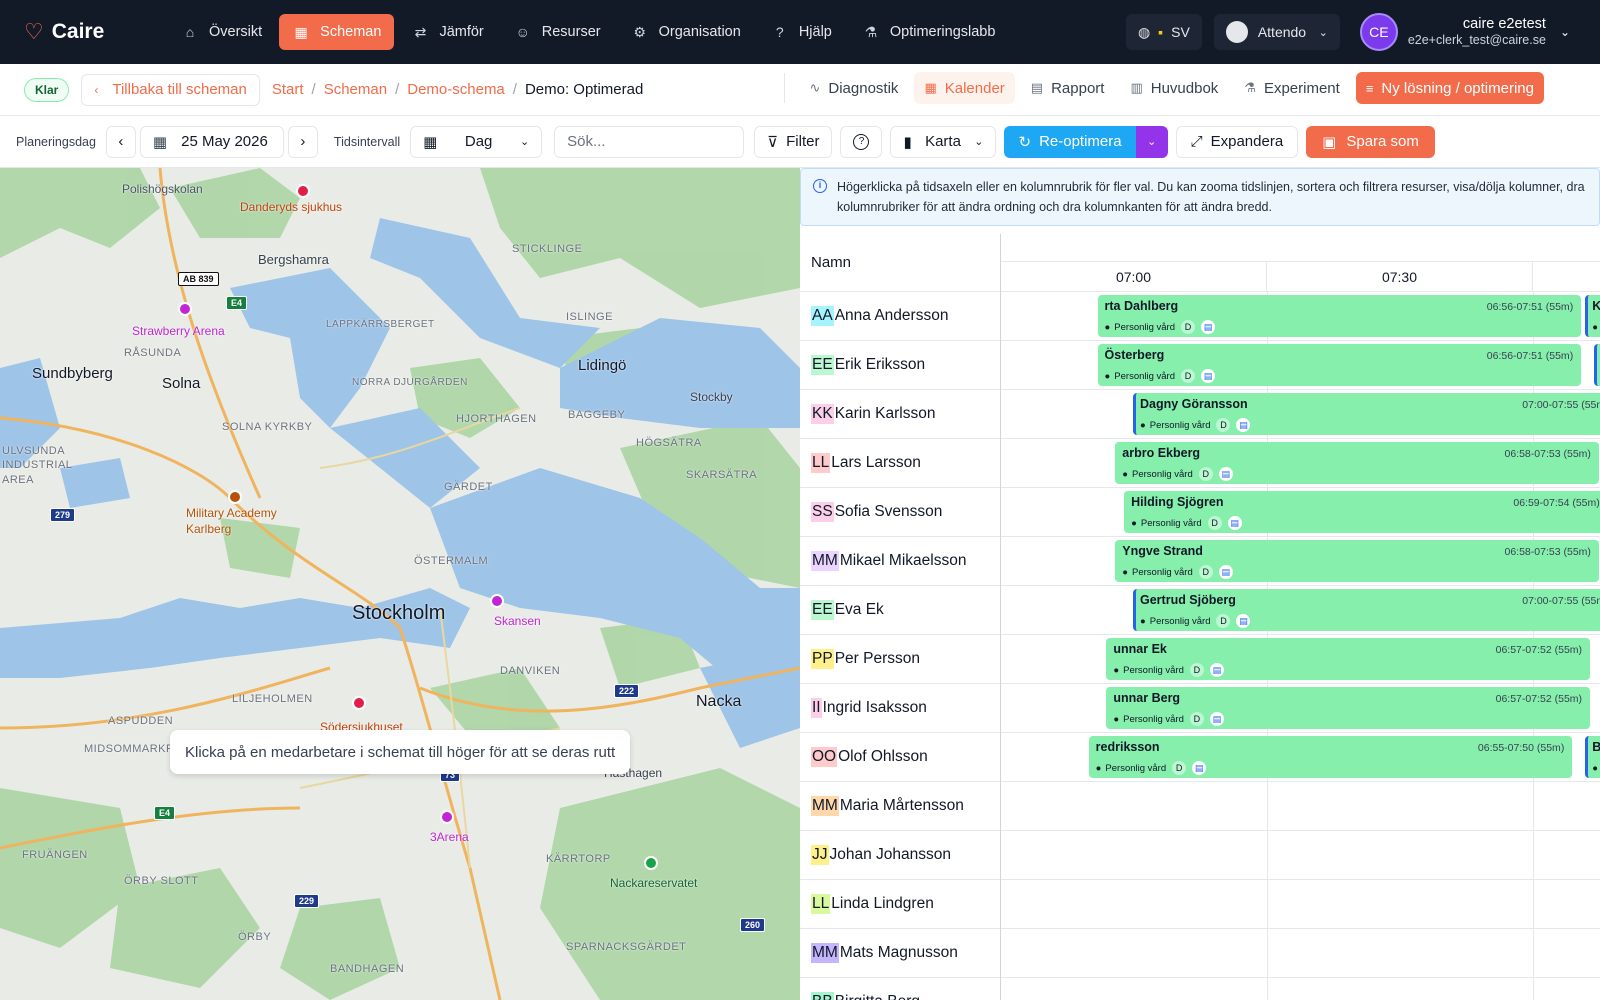 Image resolution: width=1600 pixels, height=1000 pixels. I want to click on name-column-header: Namn, so click(900, 263).